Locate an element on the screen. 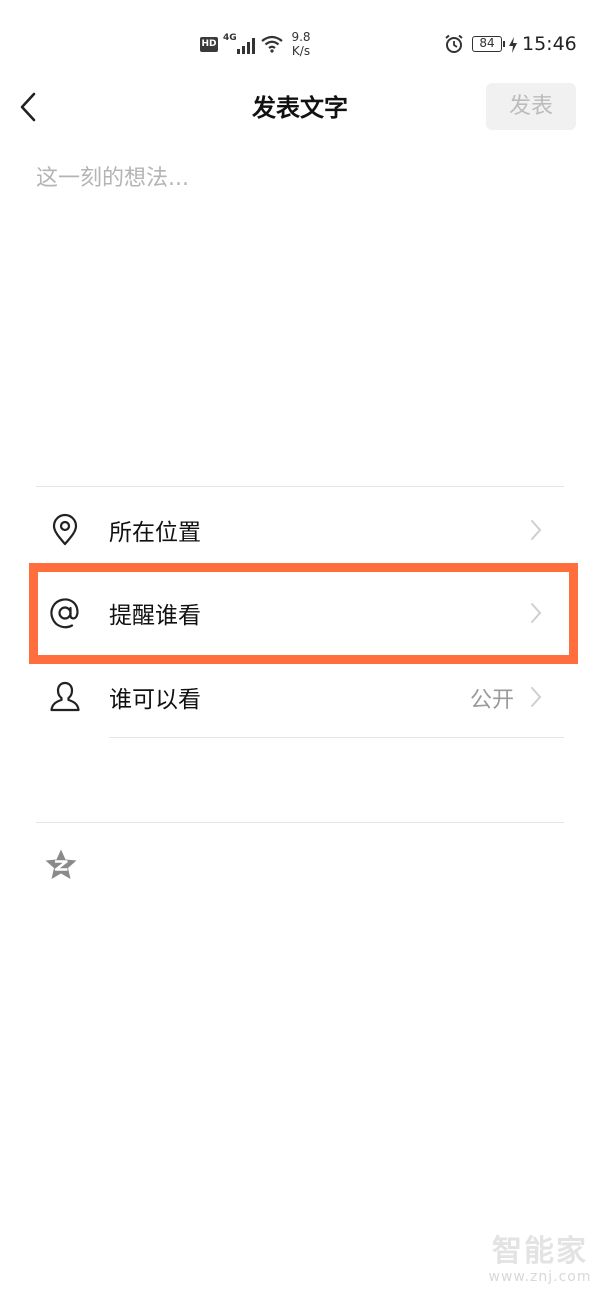 The width and height of the screenshot is (600, 1300). status-bar: HD 4G 9.8 K/s 84 15:46 is located at coordinates (300, 40).